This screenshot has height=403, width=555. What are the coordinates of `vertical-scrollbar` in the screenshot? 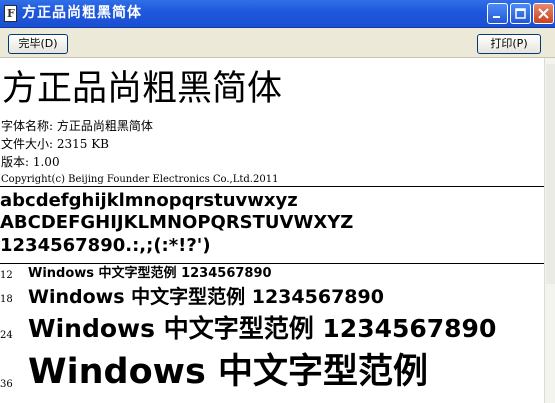 It's located at (549, 230).